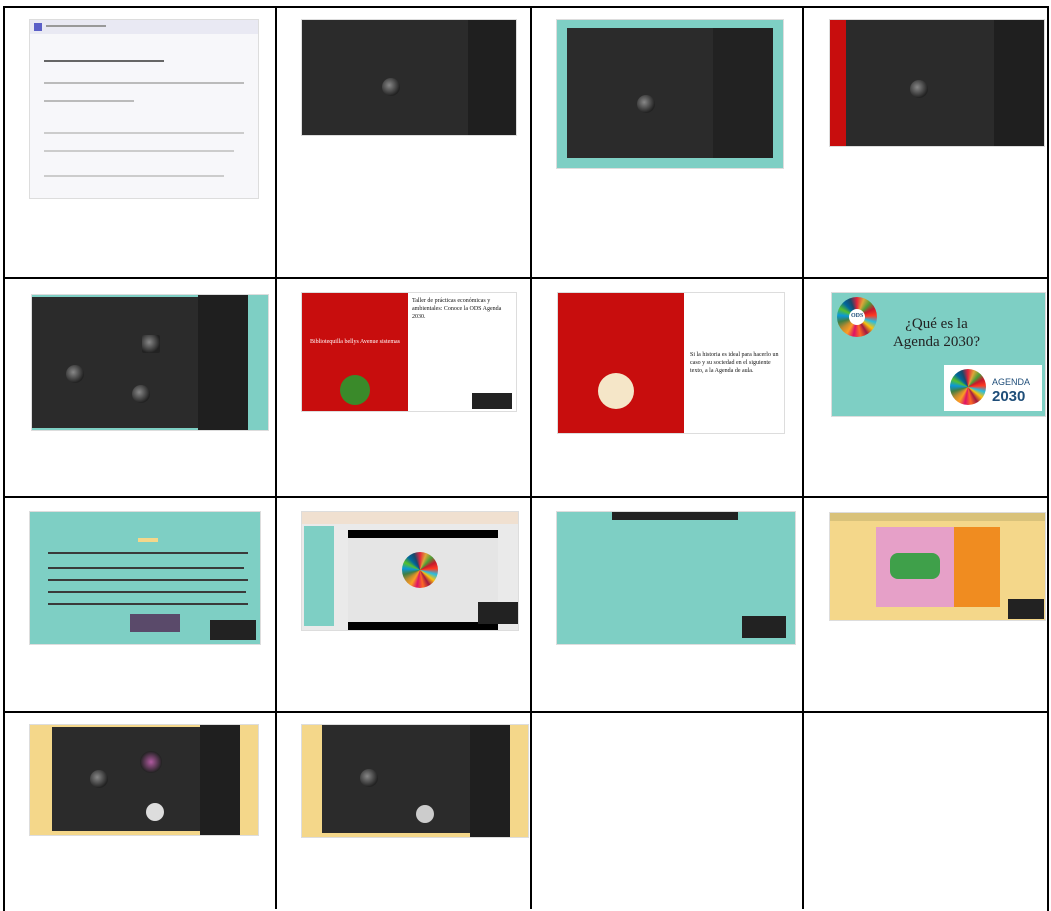 This screenshot has height=911, width=1051. What do you see at coordinates (1009, 396) in the screenshot?
I see `logo-year: 2030` at bounding box center [1009, 396].